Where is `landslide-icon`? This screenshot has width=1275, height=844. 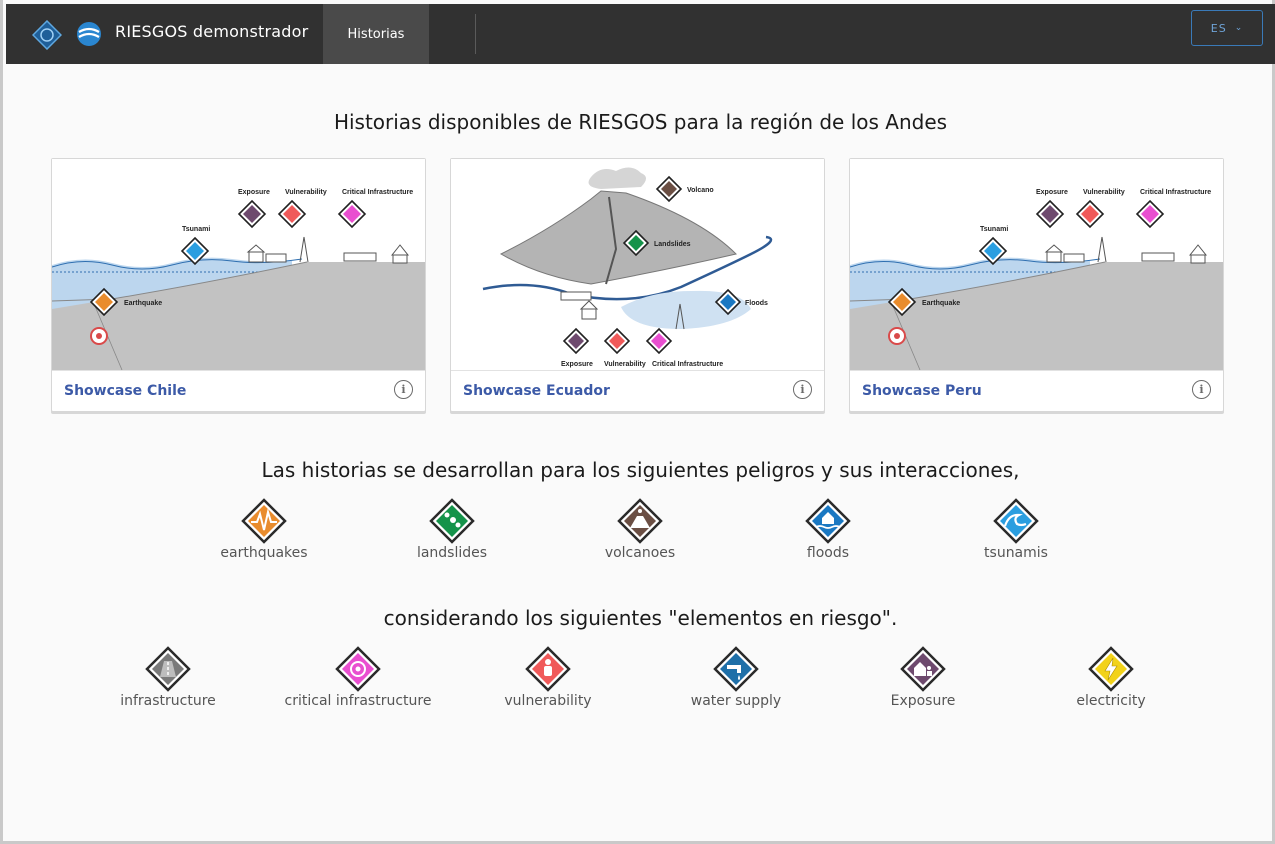
landslide-icon is located at coordinates (452, 521).